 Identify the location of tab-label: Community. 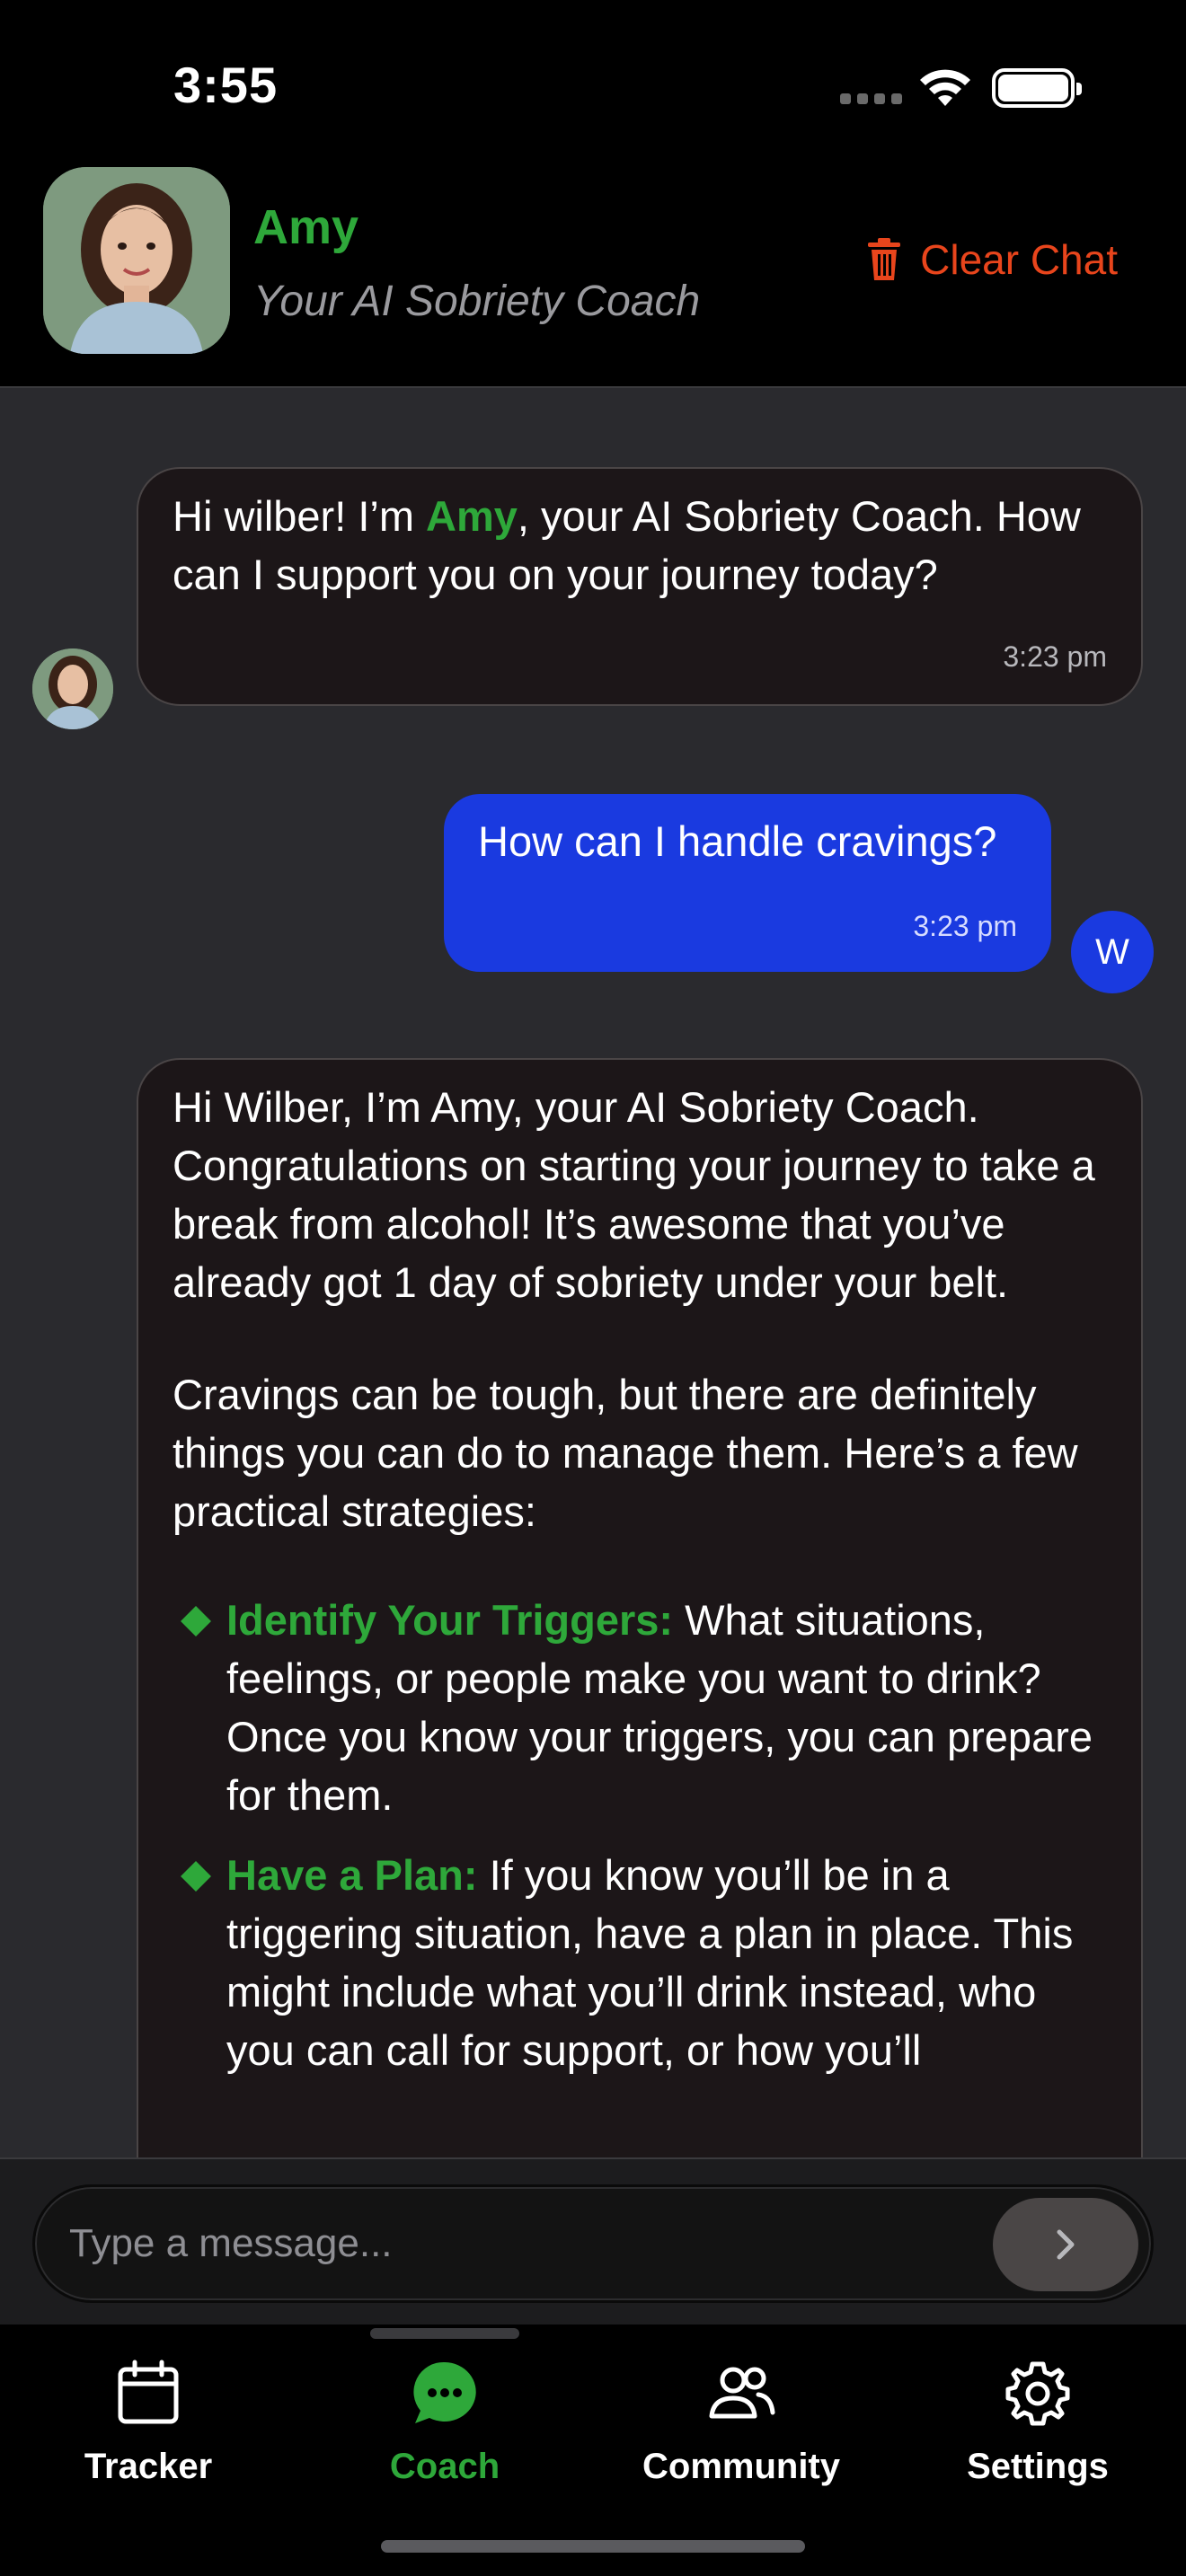
(741, 2466).